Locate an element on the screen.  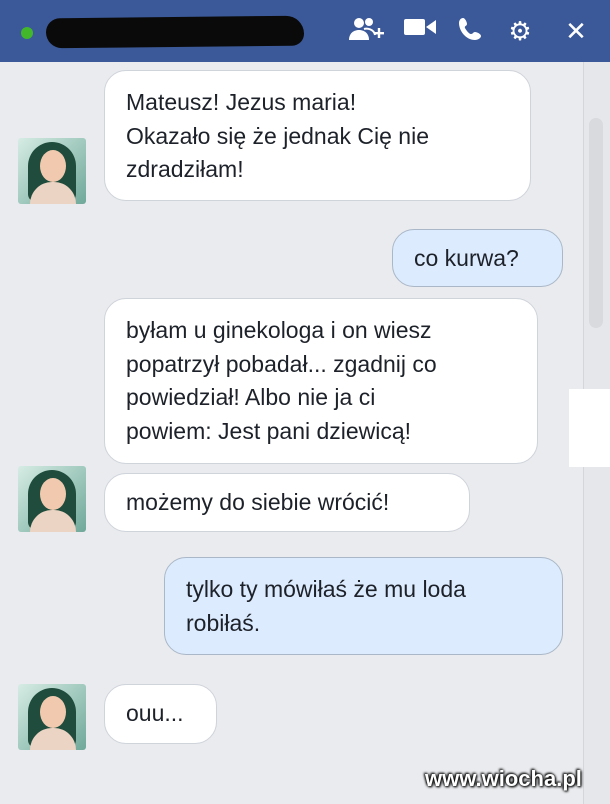
chat-header: ⚙ ✕ is located at coordinates (305, 31).